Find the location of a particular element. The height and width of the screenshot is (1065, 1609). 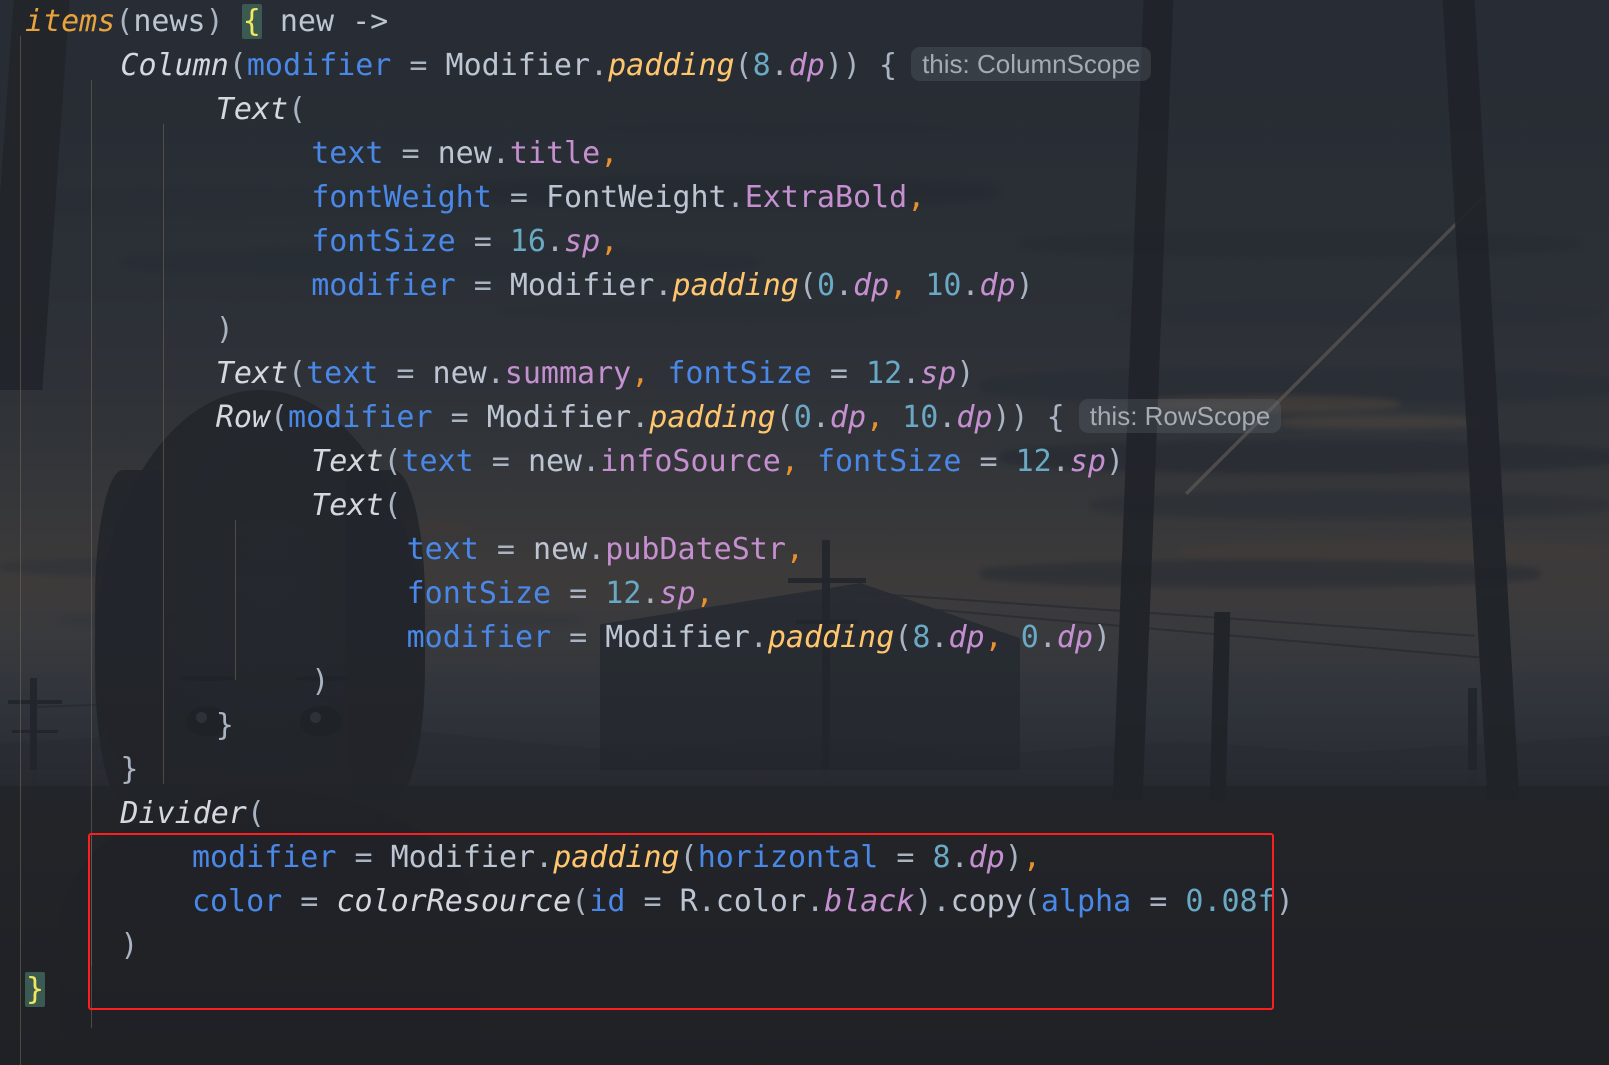

code-token: copy is located at coordinates (986, 901).